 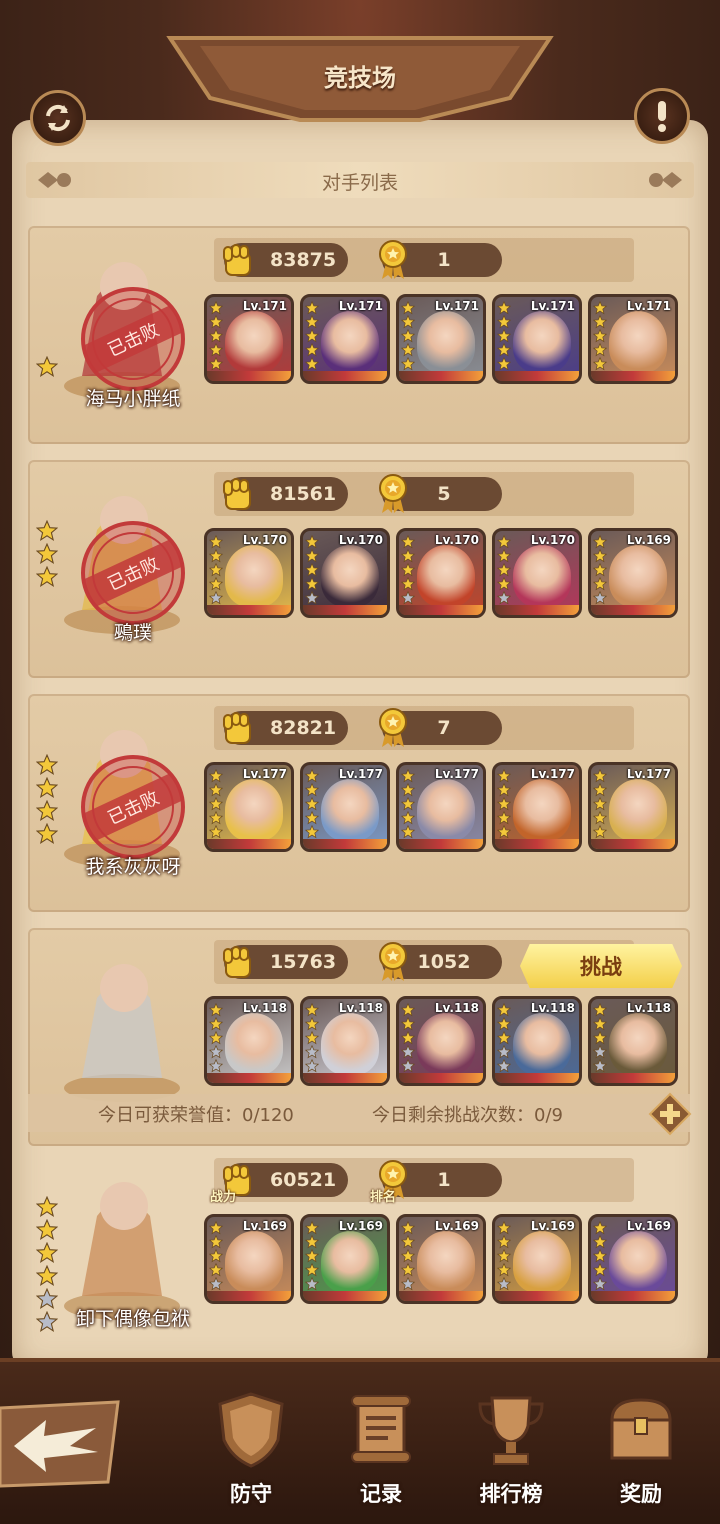 What do you see at coordinates (285, 494) in the screenshot?
I see `power-pill: 81561` at bounding box center [285, 494].